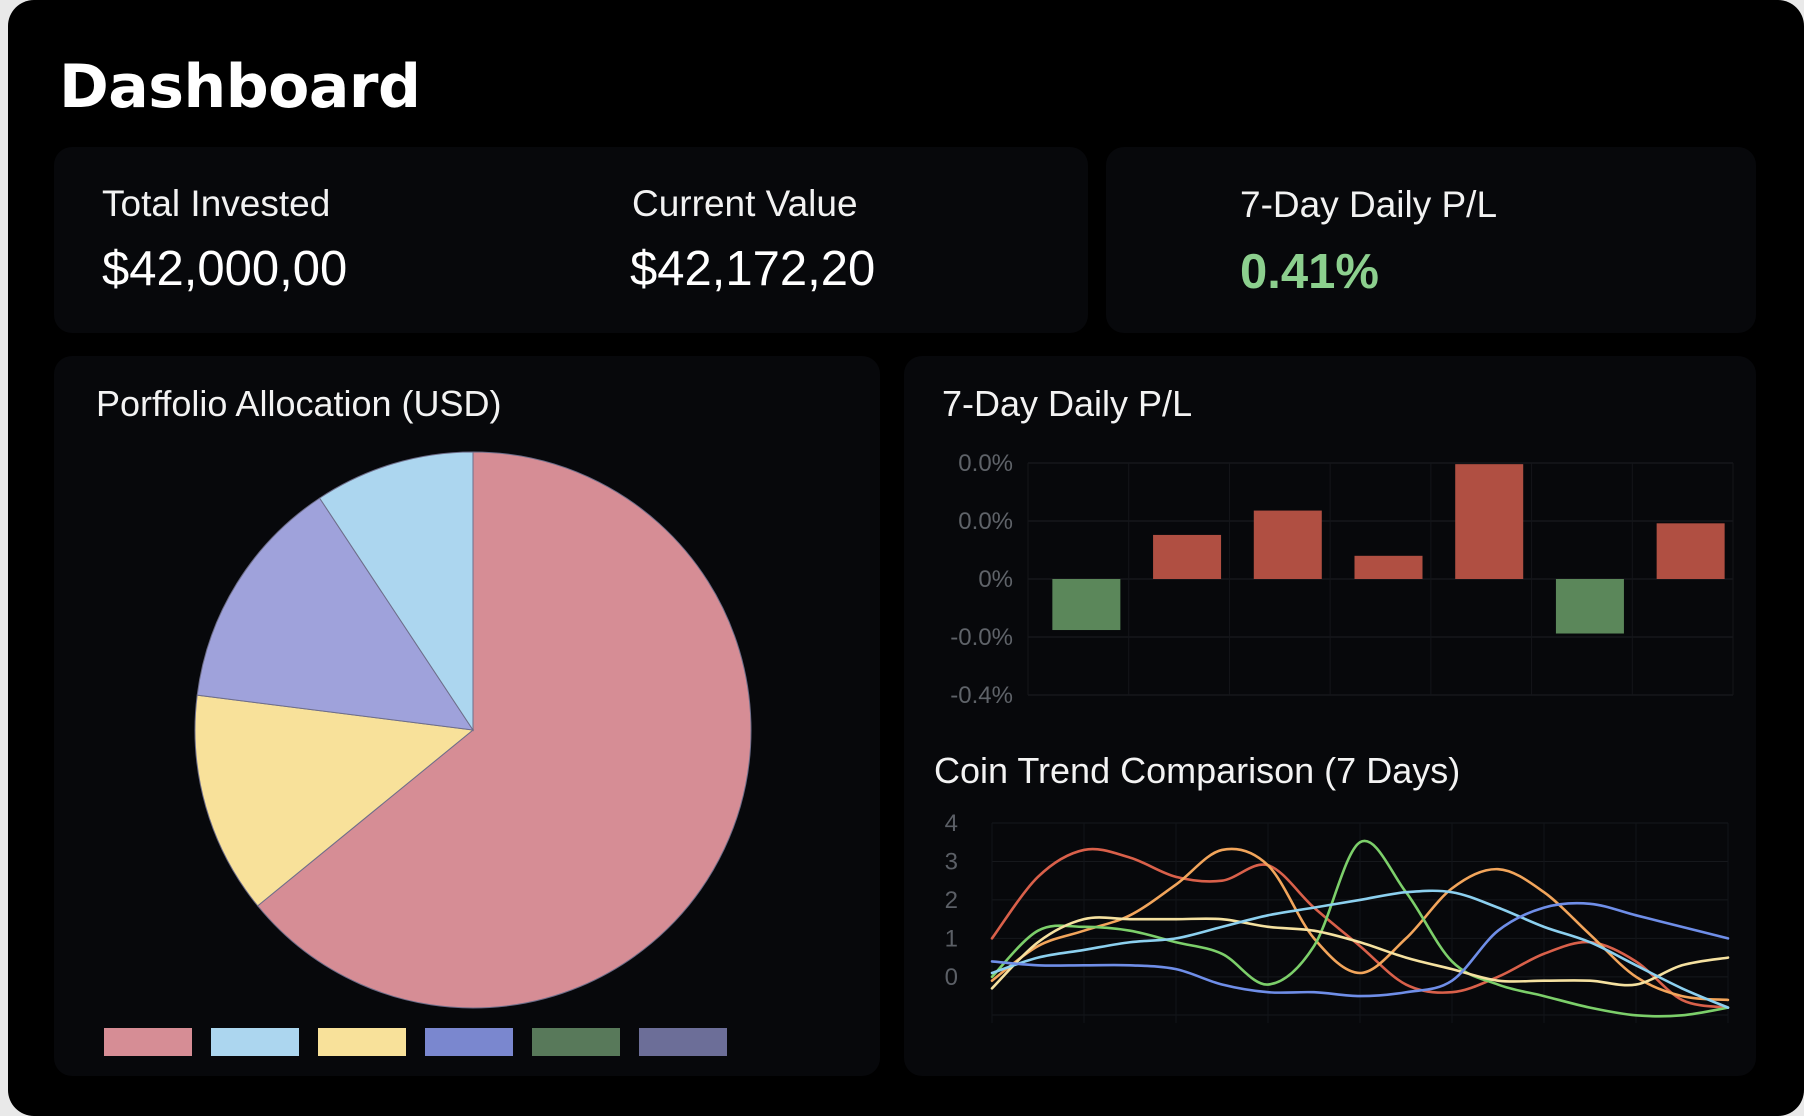  I want to click on daily-pl-label: 7-Day Daily P/L, so click(1369, 204).